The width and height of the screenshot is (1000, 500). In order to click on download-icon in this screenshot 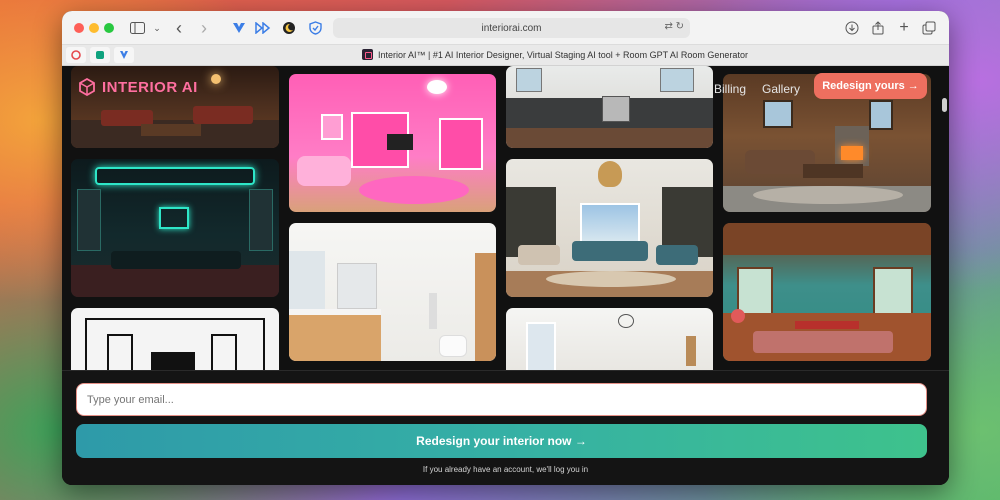, I will do `click(852, 28)`.